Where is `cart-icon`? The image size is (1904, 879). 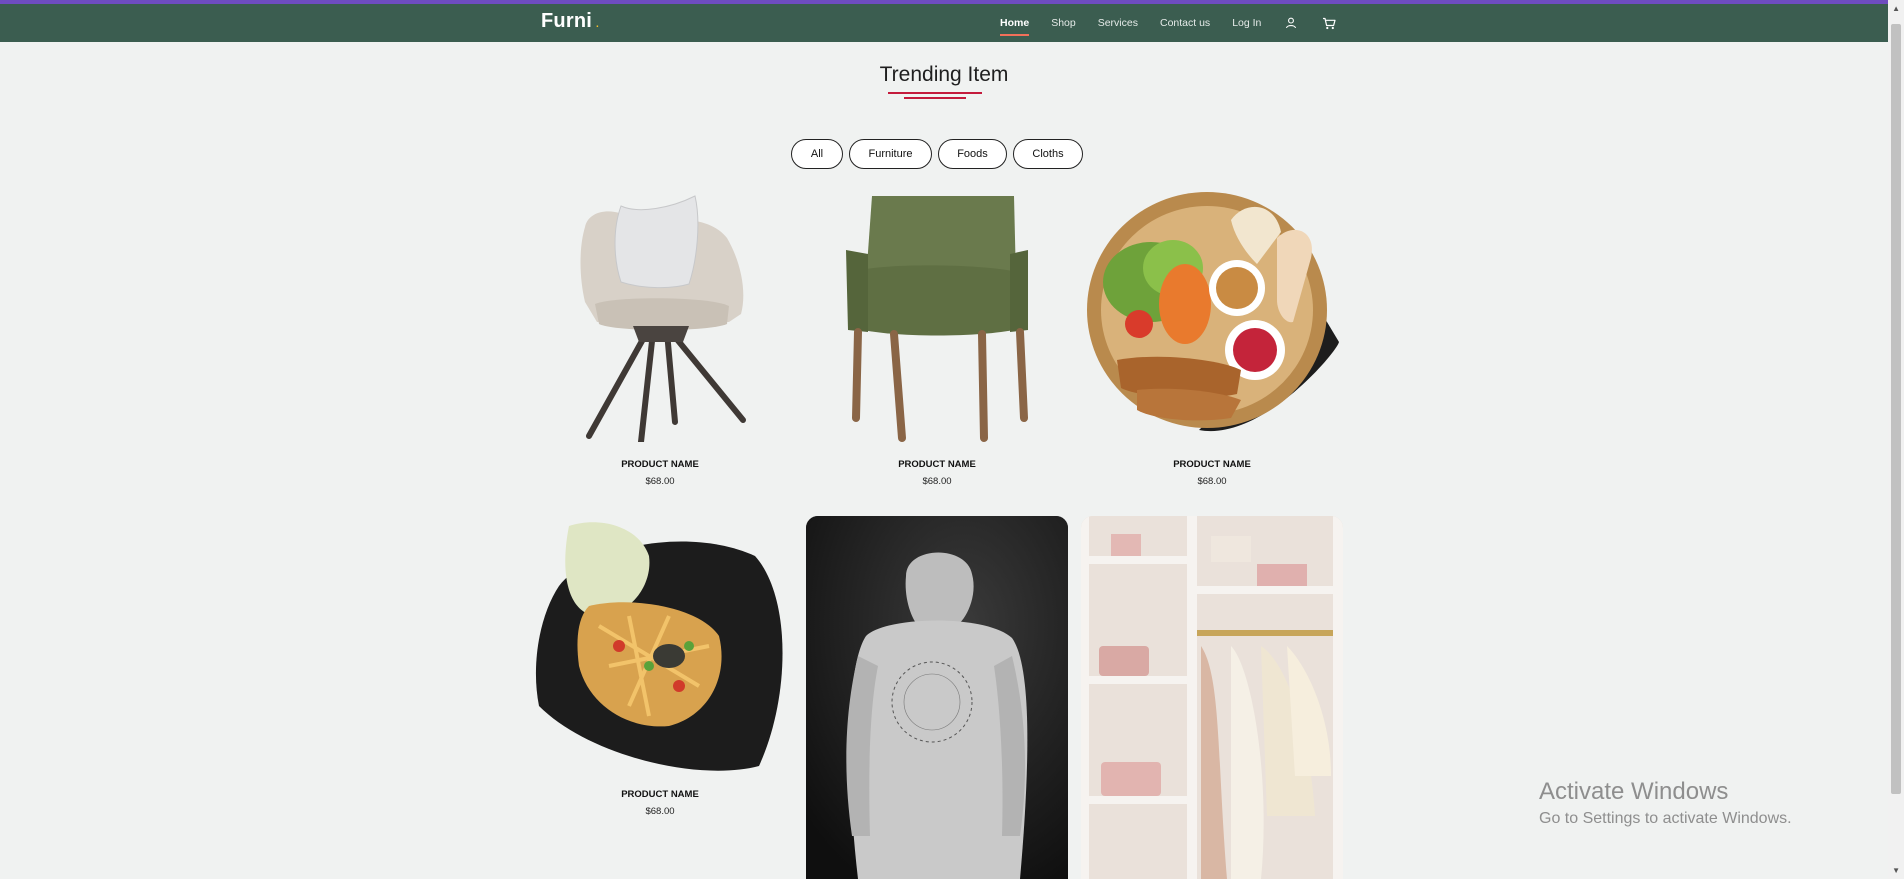
cart-icon is located at coordinates (1329, 23).